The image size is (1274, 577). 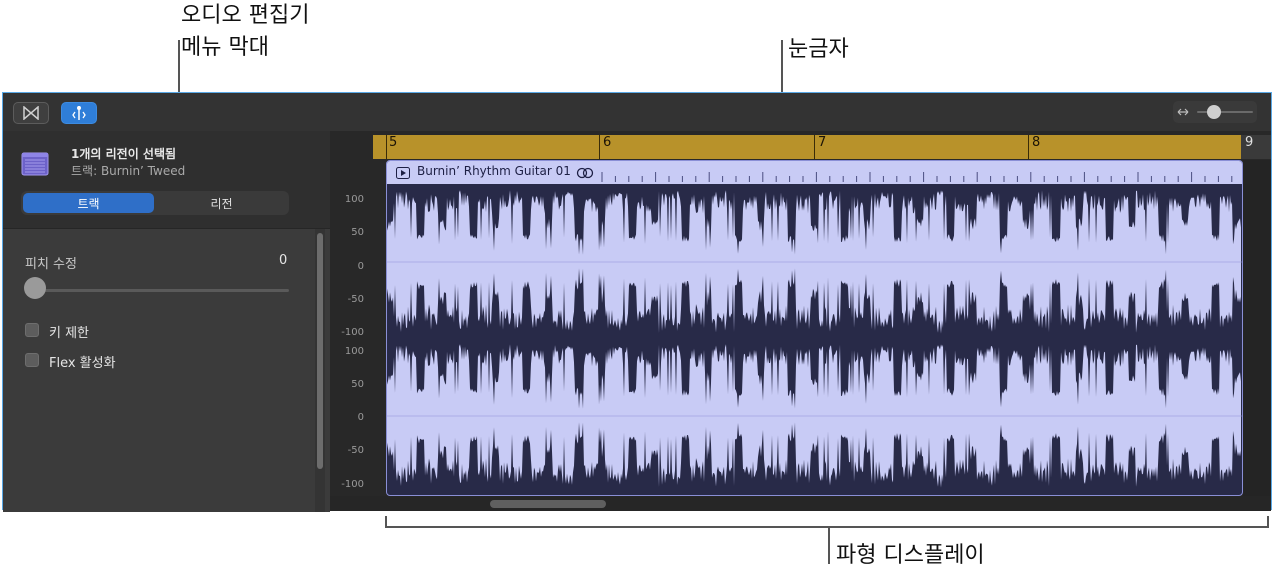 What do you see at coordinates (166, 370) in the screenshot?
I see `track-settings-panel: 피치 수정 0 키 제한 Flex 활성화` at bounding box center [166, 370].